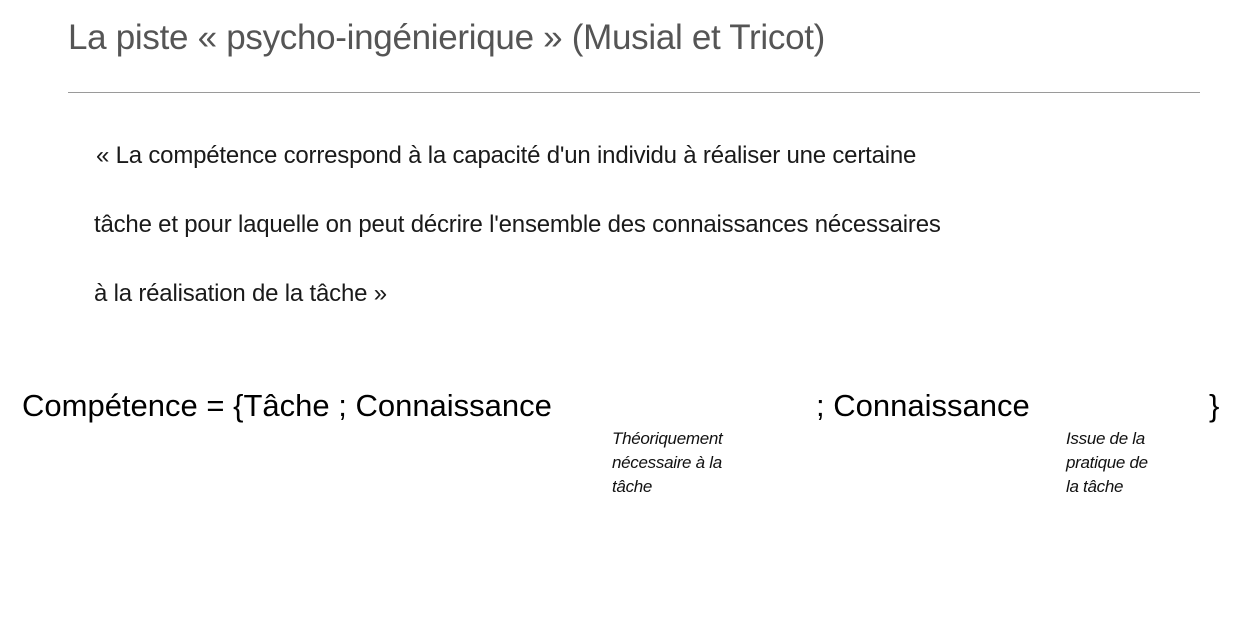  Describe the element at coordinates (1095, 486) in the screenshot. I see `annotation-line: la tâche` at that location.